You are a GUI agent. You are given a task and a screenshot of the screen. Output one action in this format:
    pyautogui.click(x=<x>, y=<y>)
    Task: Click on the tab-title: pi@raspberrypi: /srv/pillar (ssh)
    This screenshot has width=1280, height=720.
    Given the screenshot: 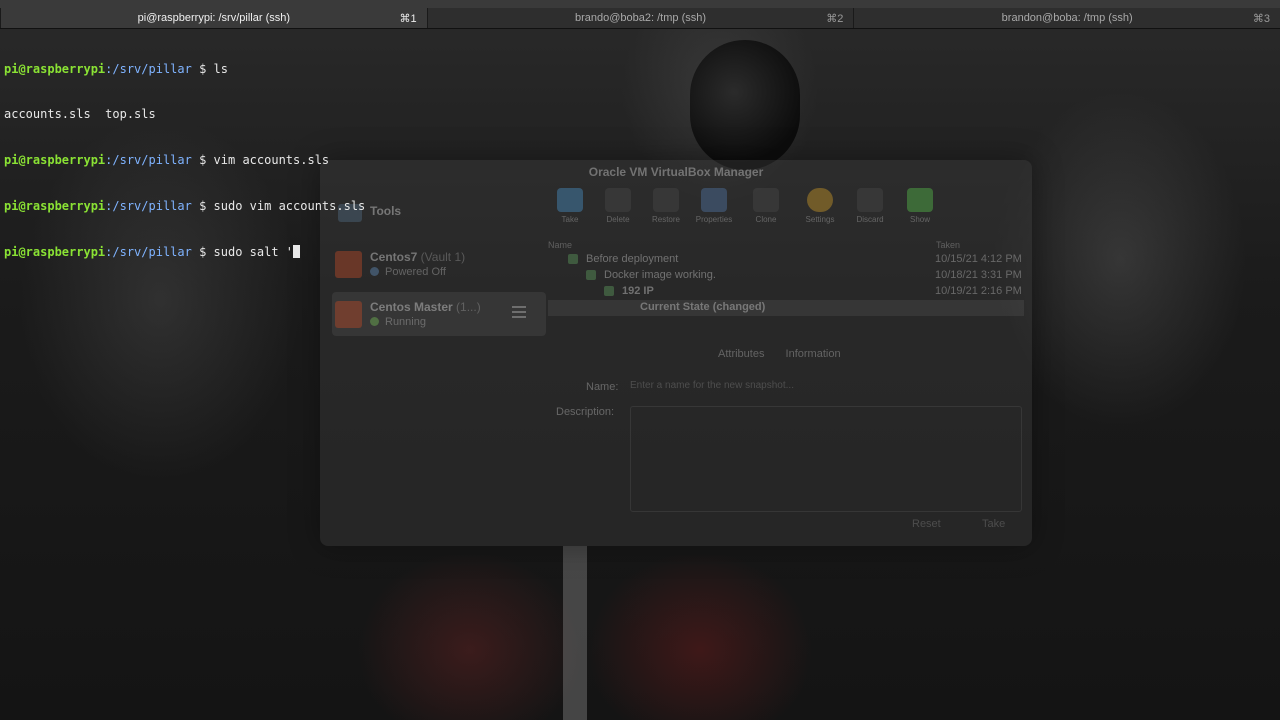 What is the action you would take?
    pyautogui.click(x=214, y=18)
    